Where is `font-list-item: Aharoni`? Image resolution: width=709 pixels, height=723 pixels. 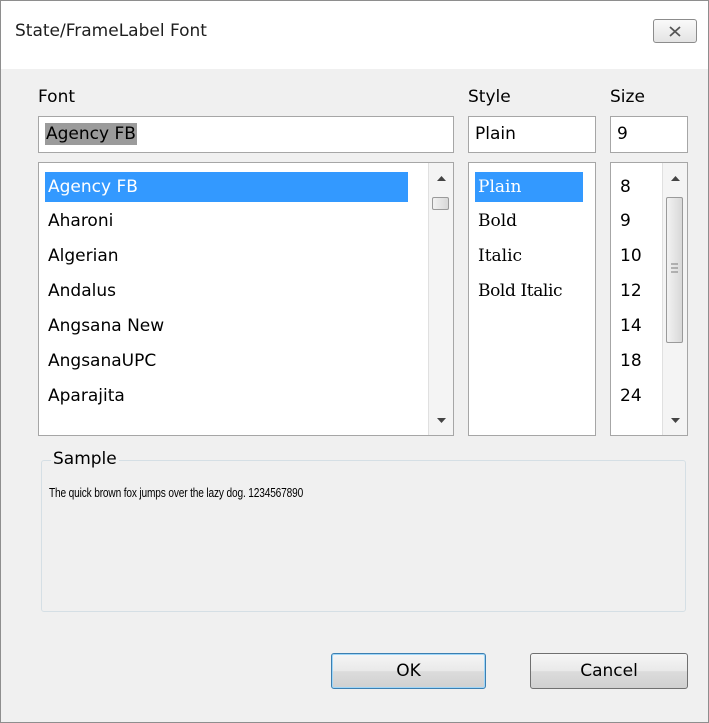
font-list-item: Aharoni is located at coordinates (226, 221).